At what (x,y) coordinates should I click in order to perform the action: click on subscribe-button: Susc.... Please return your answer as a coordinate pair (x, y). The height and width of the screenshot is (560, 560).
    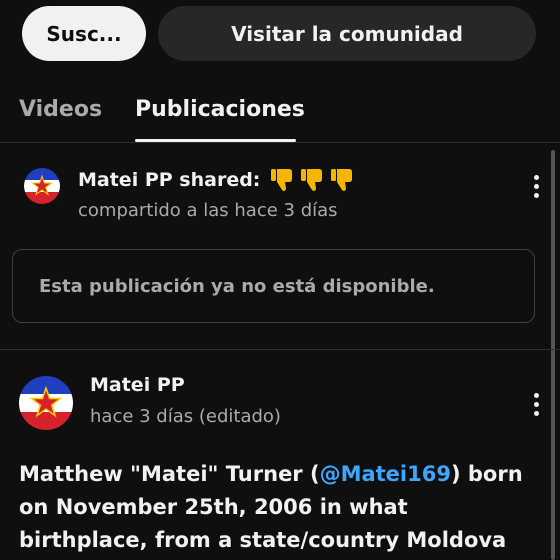
    Looking at the image, I should click on (84, 33).